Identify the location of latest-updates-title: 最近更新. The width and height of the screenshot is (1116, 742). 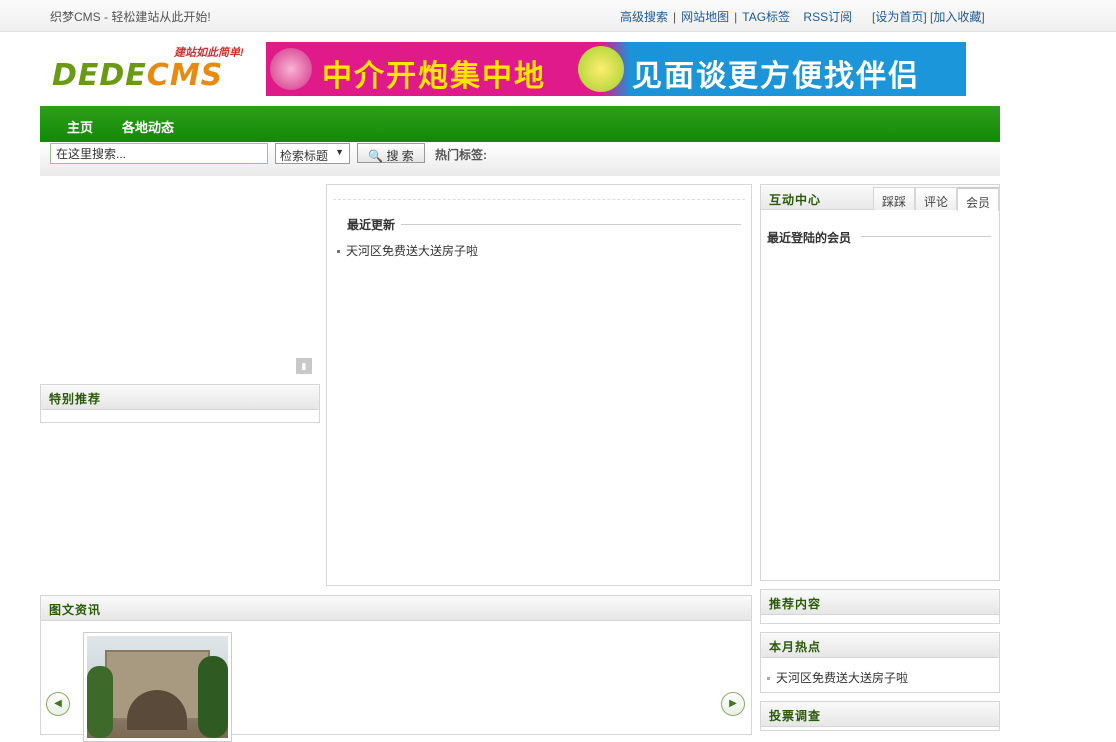
(369, 224).